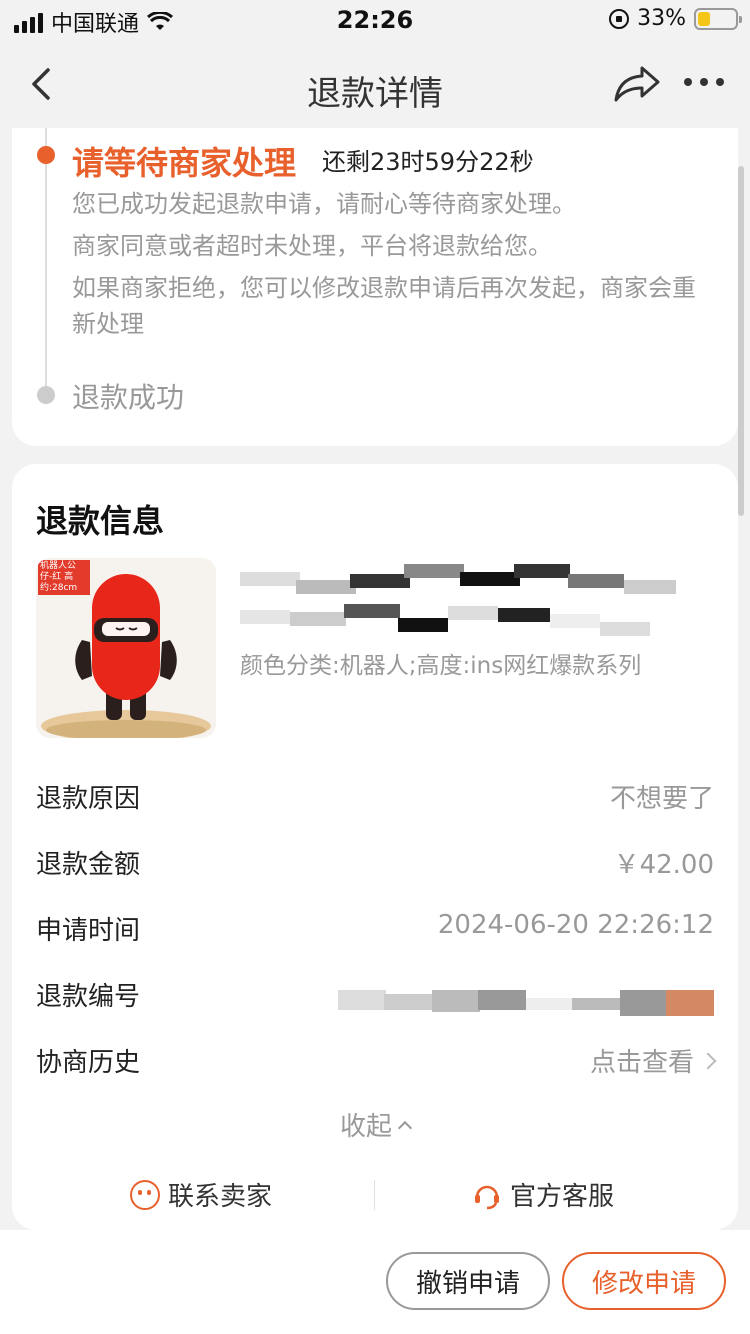 This screenshot has width=750, height=1334. Describe the element at coordinates (704, 18) in the screenshot. I see `battery-fill` at that location.